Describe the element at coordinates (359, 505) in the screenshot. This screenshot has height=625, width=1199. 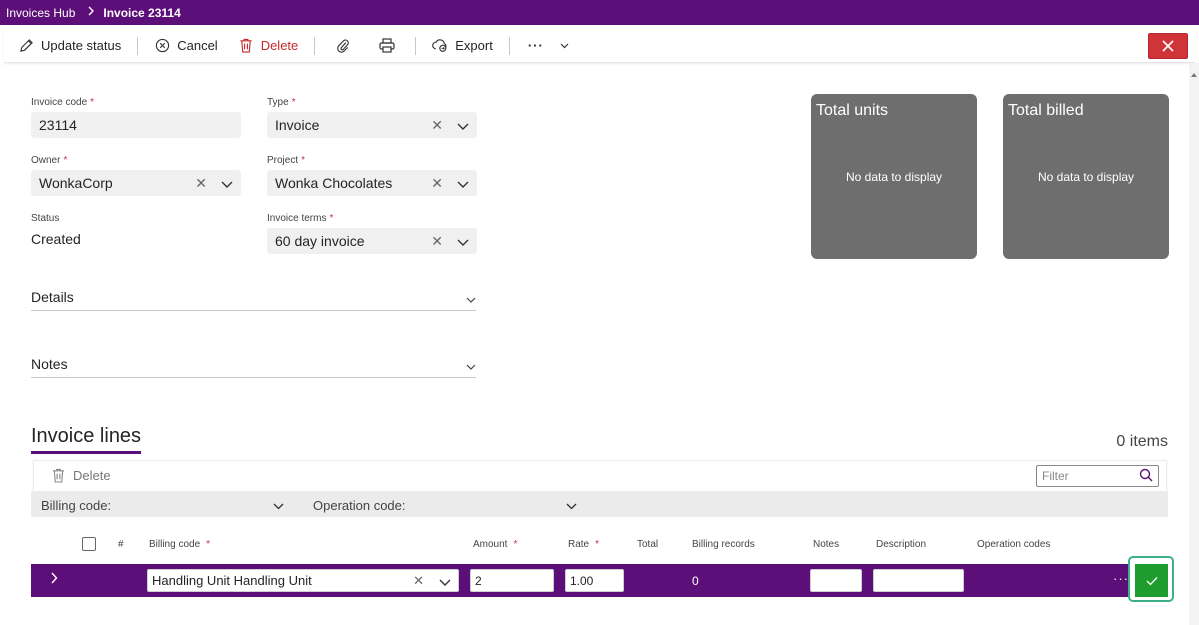
I see `operation-code-group: Operation code:` at that location.